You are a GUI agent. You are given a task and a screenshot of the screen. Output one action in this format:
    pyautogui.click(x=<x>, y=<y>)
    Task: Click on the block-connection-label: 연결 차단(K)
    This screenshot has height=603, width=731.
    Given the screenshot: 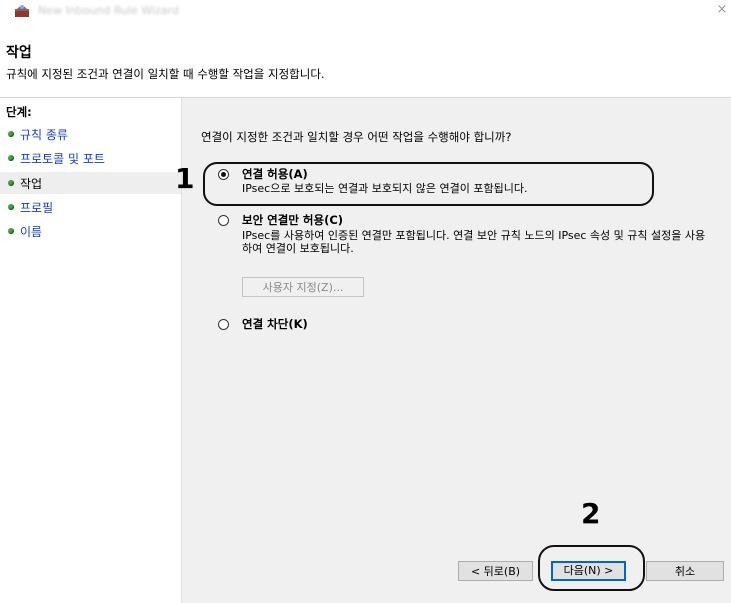 What is the action you would take?
    pyautogui.click(x=275, y=324)
    